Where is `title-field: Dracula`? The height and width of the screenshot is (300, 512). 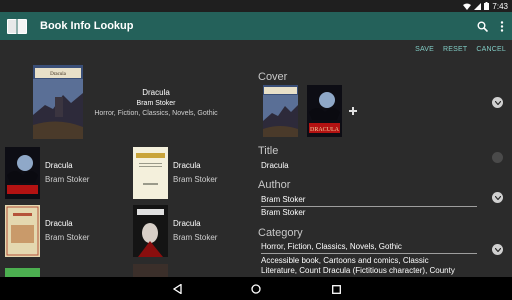 title-field: Dracula is located at coordinates (275, 165).